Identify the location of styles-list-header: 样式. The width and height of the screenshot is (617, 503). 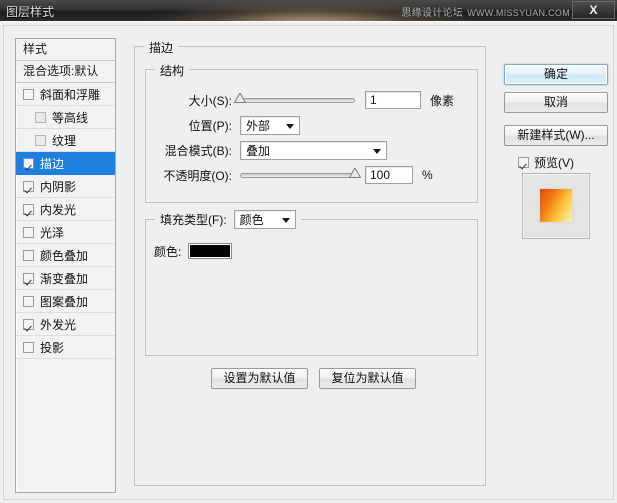
(65, 50).